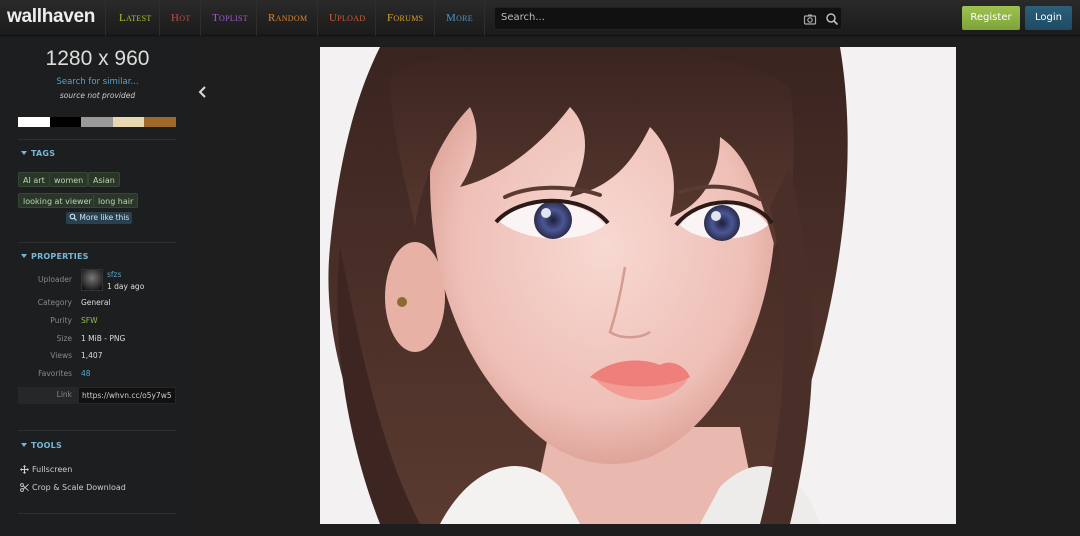 The height and width of the screenshot is (536, 1080). What do you see at coordinates (34, 179) in the screenshot?
I see `tag-ai-art: AI art` at bounding box center [34, 179].